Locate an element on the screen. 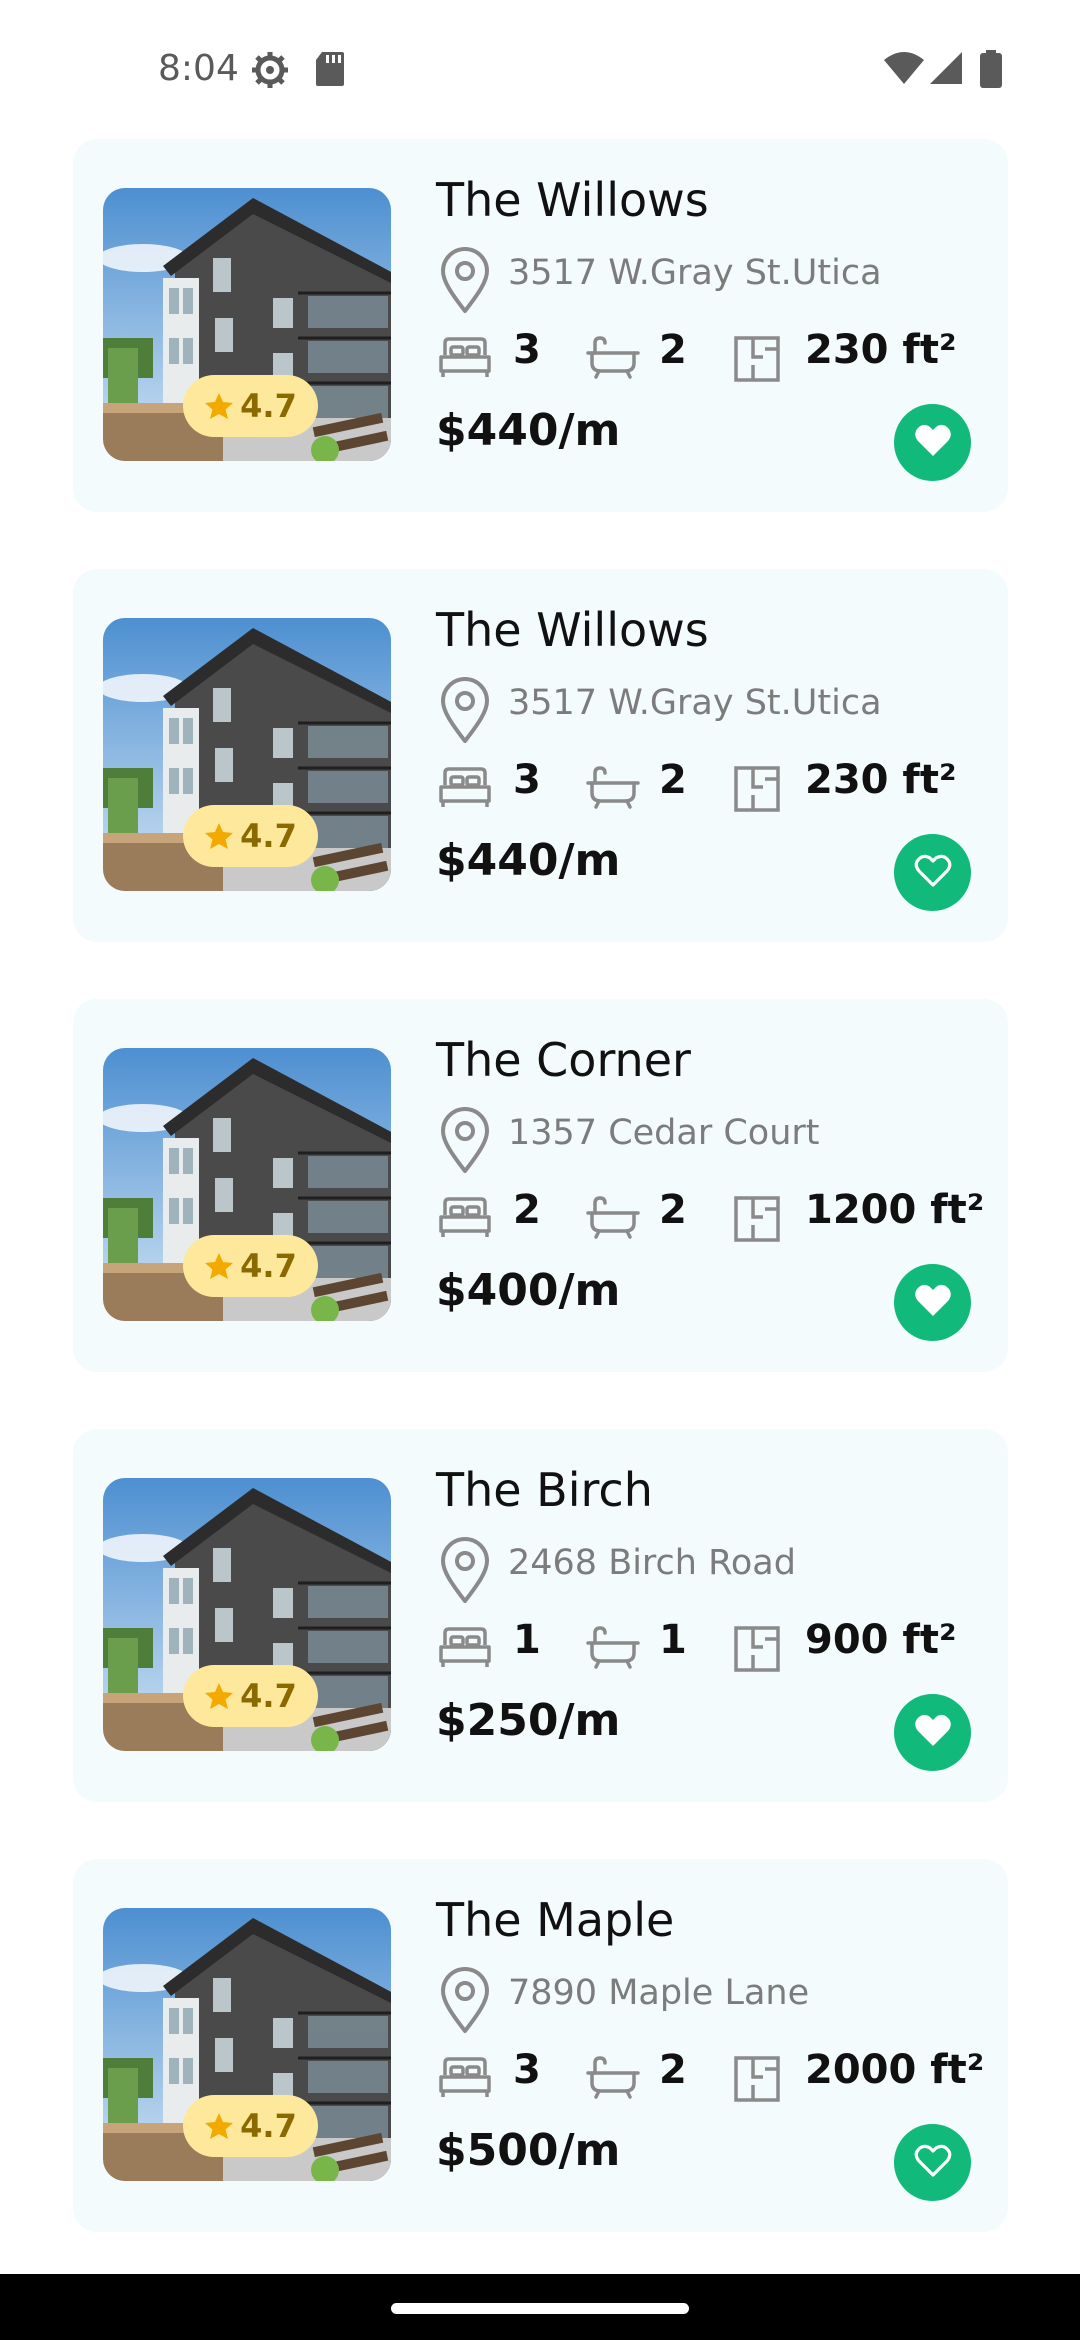 This screenshot has width=1080, height=2340. listing-price: $500/m is located at coordinates (528, 2150).